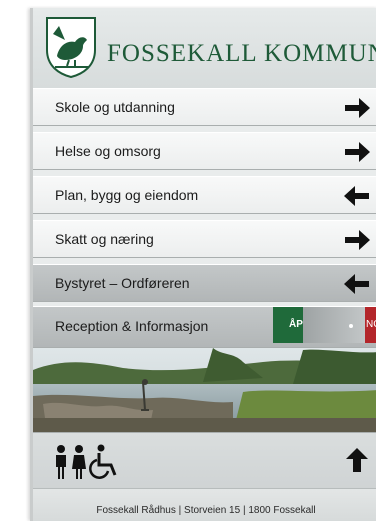 The image size is (376, 521). I want to click on arrow-up-icon, so click(357, 460).